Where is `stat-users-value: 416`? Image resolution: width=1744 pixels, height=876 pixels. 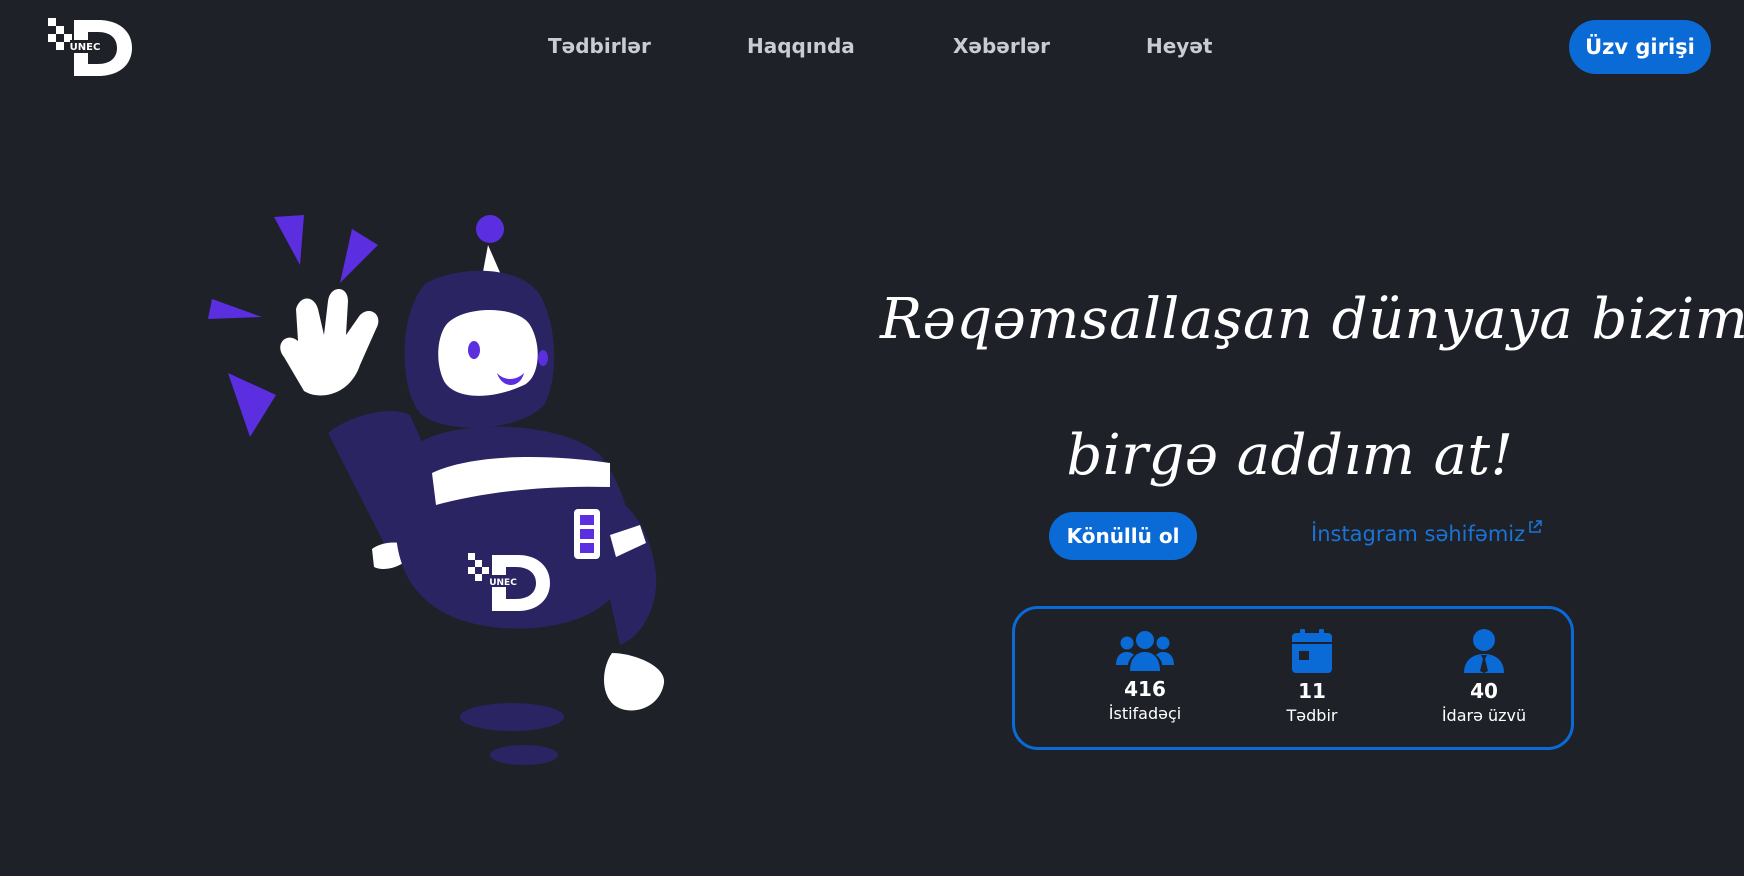 stat-users-value: 416 is located at coordinates (1145, 689).